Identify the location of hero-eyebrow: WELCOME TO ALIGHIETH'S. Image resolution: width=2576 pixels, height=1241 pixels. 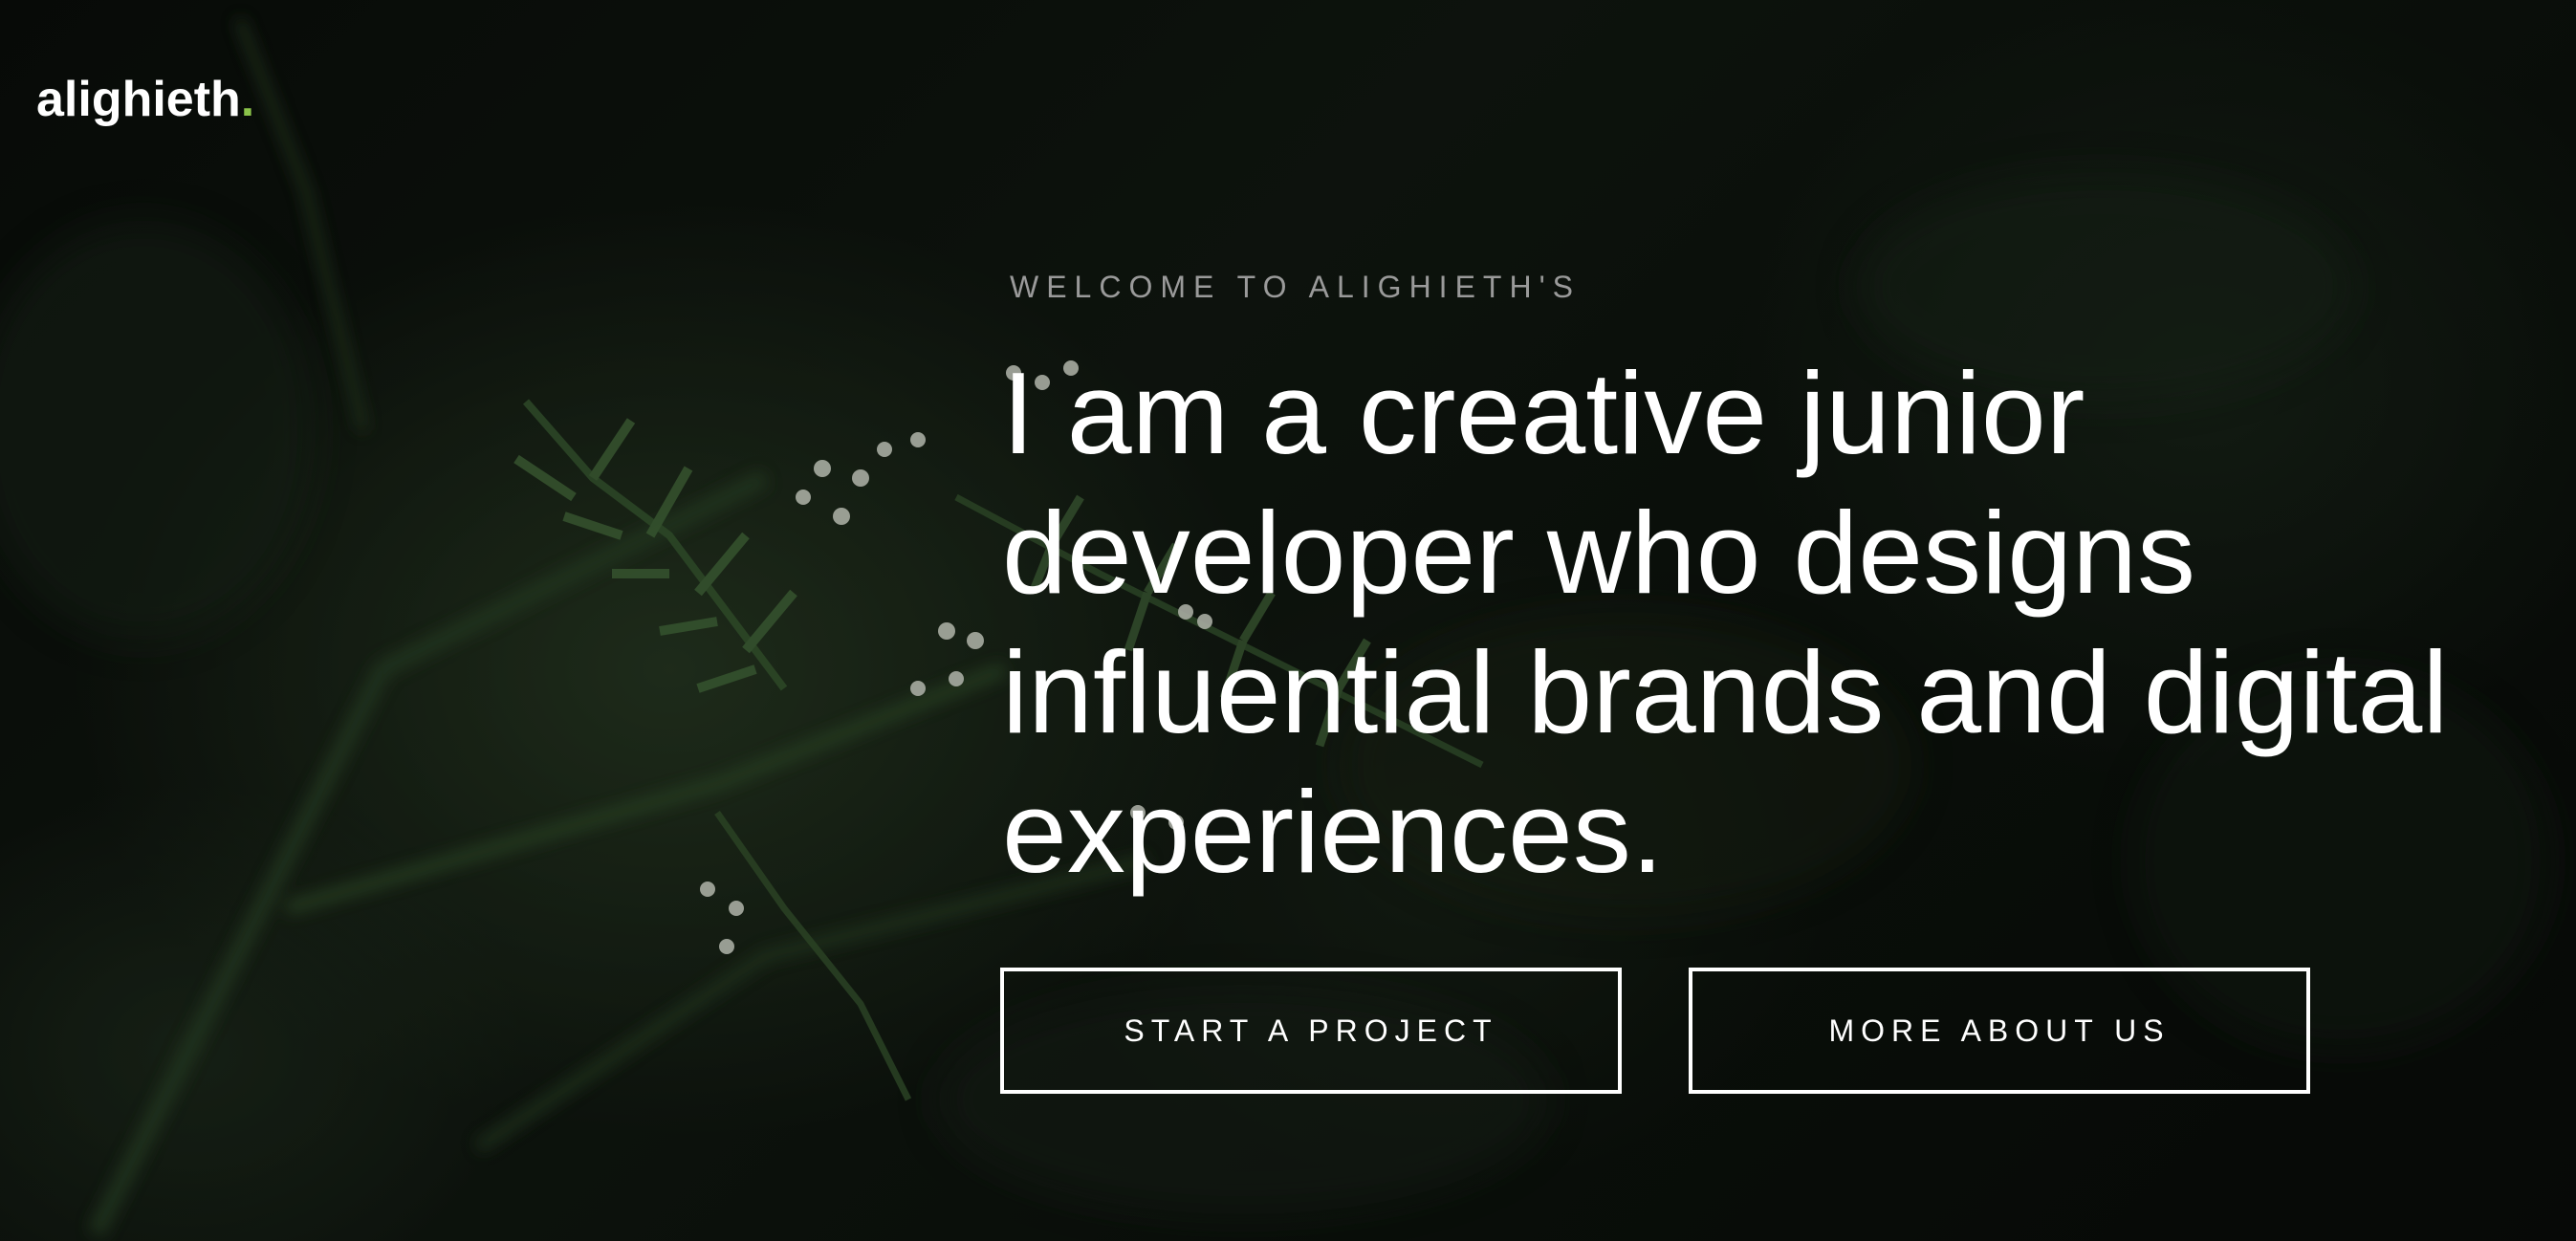
(1296, 287).